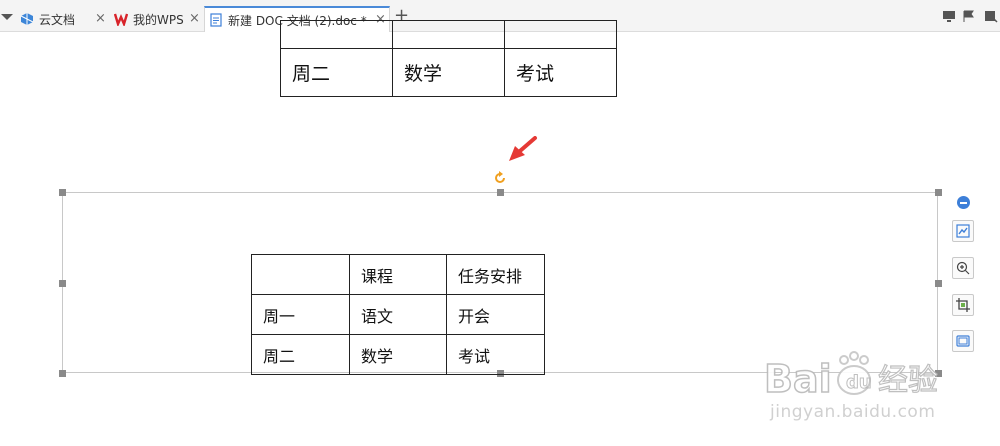  I want to click on zoom-icon, so click(963, 268).